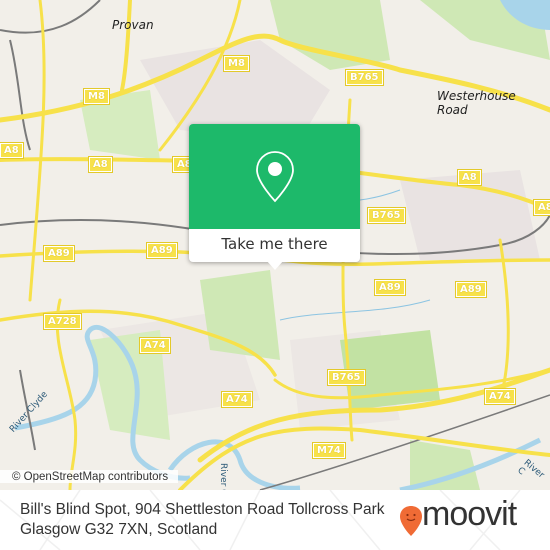 The width and height of the screenshot is (550, 550). I want to click on moovit-pin-icon, so click(411, 521).